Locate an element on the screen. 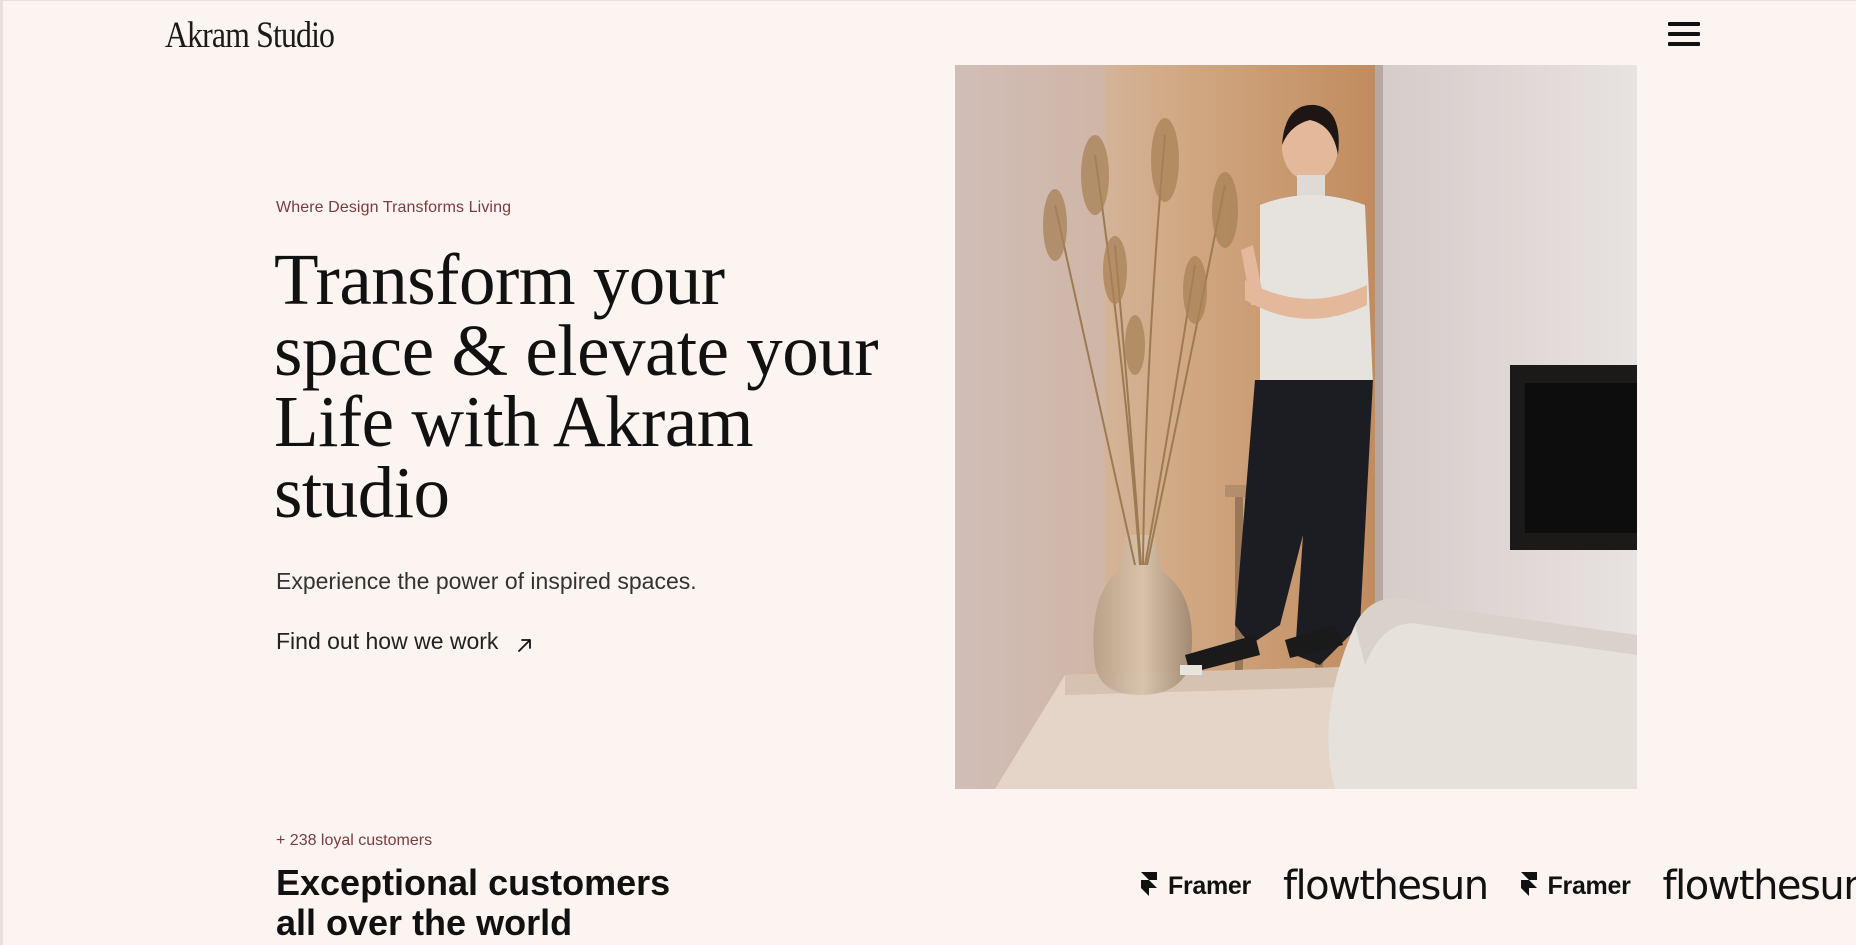 The image size is (1856, 945). arrow-up-right-icon is located at coordinates (525, 645).